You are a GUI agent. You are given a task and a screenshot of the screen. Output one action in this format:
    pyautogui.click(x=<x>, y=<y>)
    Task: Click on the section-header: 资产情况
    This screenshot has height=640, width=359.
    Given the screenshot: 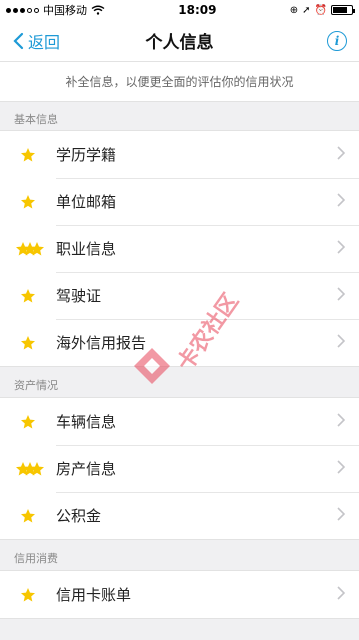 What is the action you would take?
    pyautogui.click(x=179, y=382)
    